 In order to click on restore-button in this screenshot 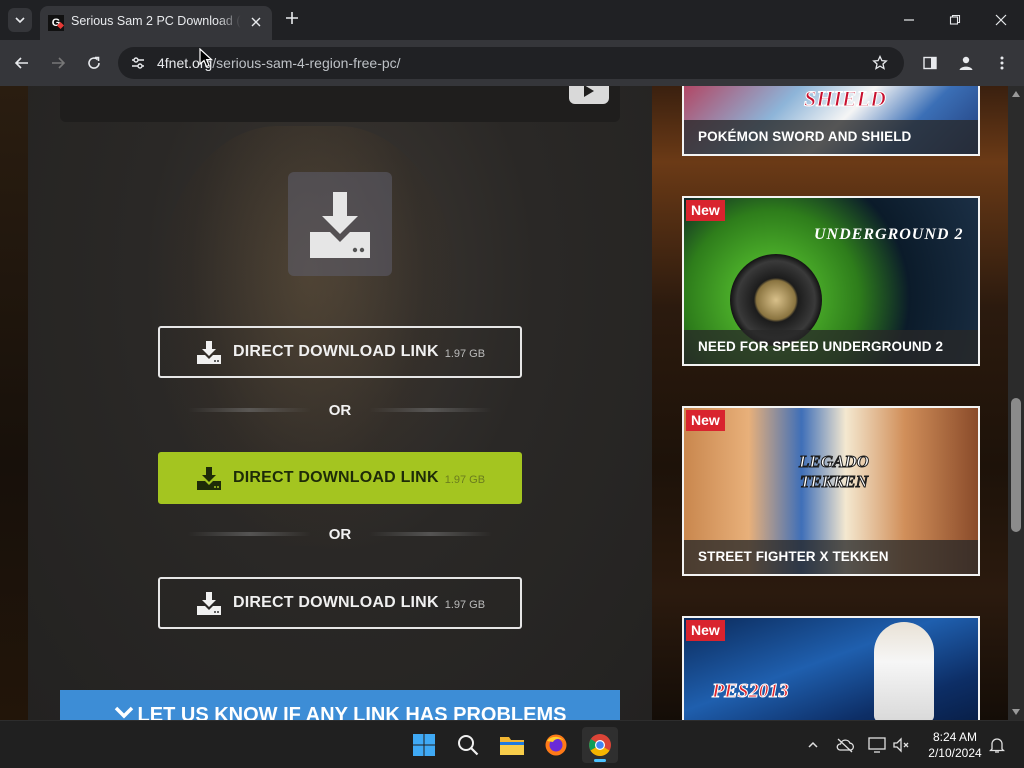, I will do `click(955, 20)`.